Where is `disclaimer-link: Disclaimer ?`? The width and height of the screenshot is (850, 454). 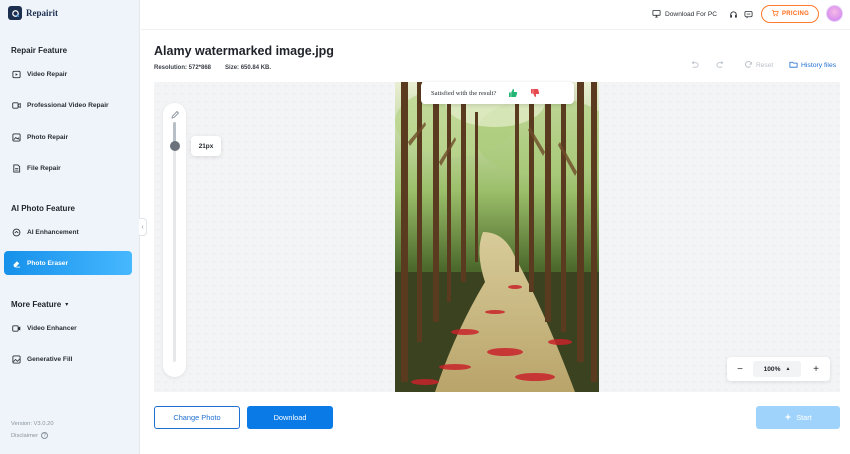 disclaimer-link: Disclaimer ? is located at coordinates (30, 435).